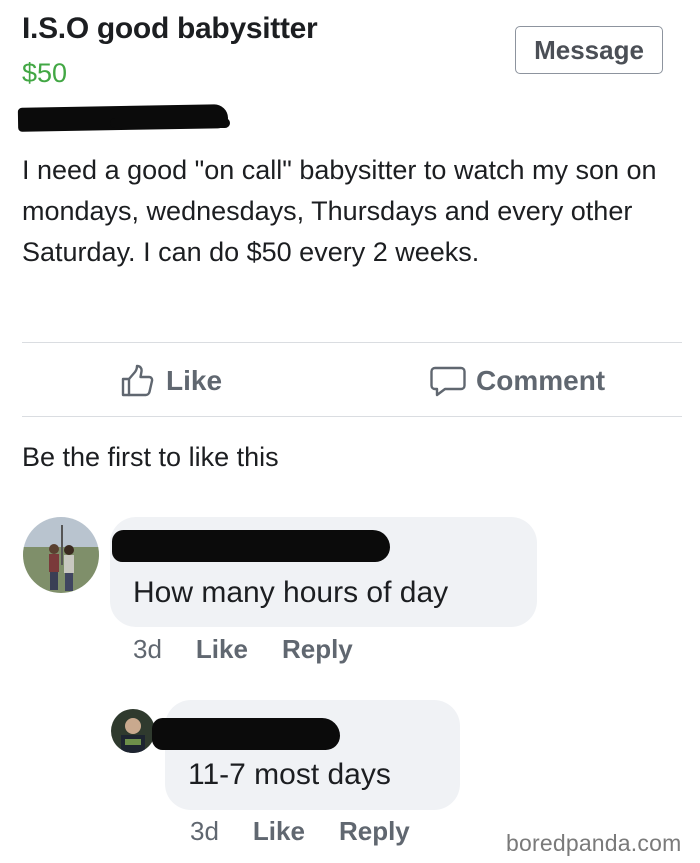 This screenshot has height=863, width=700. What do you see at coordinates (448, 381) in the screenshot?
I see `speech-bubble-icon` at bounding box center [448, 381].